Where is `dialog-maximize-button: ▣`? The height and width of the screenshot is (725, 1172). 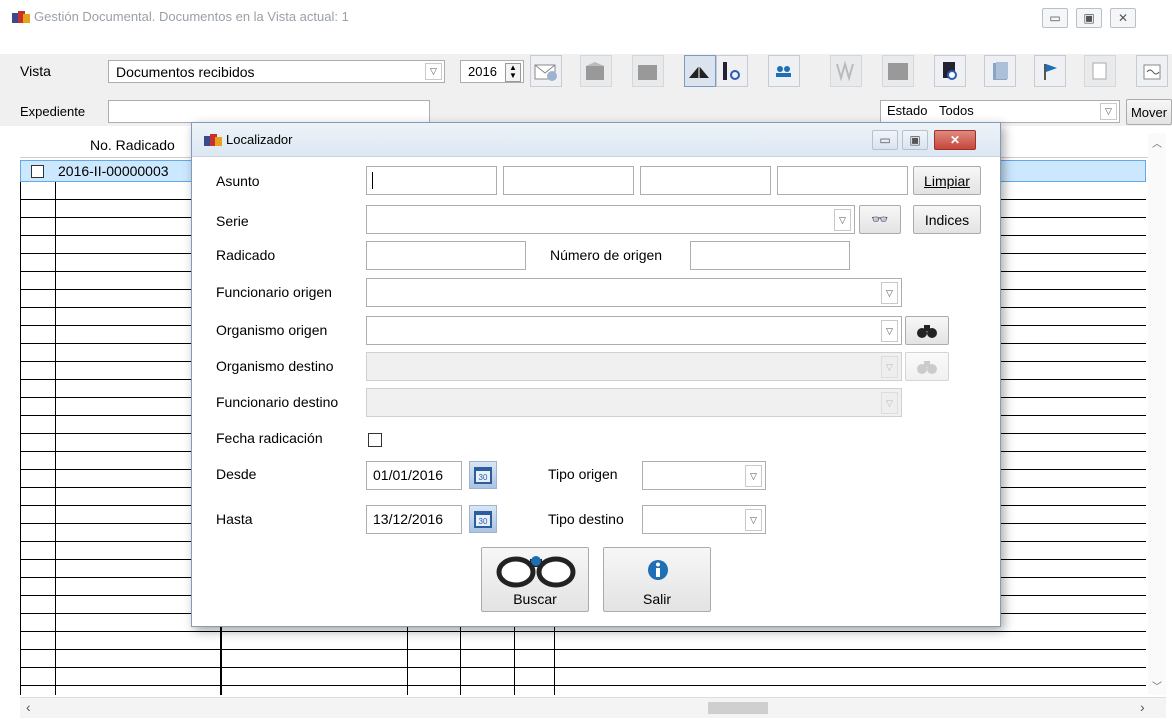
dialog-maximize-button: ▣ is located at coordinates (915, 140).